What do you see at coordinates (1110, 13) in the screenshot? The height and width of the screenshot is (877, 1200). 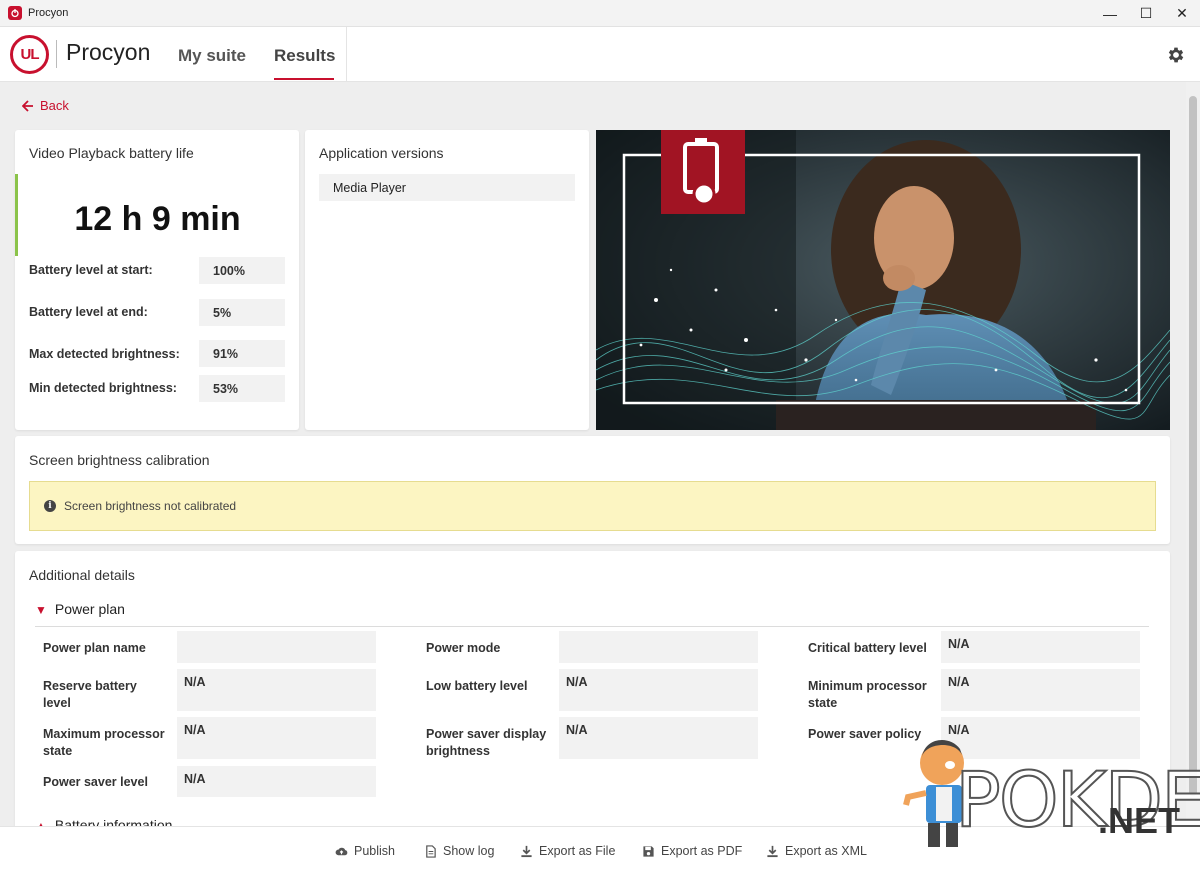 I see `minimize-button: —` at bounding box center [1110, 13].